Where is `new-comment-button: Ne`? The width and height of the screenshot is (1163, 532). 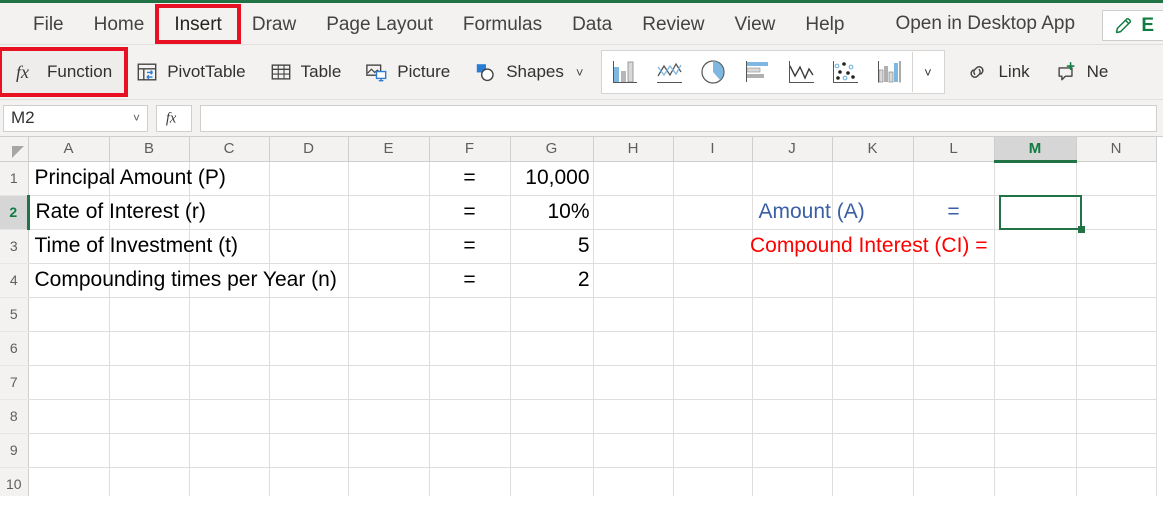 new-comment-button: Ne is located at coordinates (1081, 72).